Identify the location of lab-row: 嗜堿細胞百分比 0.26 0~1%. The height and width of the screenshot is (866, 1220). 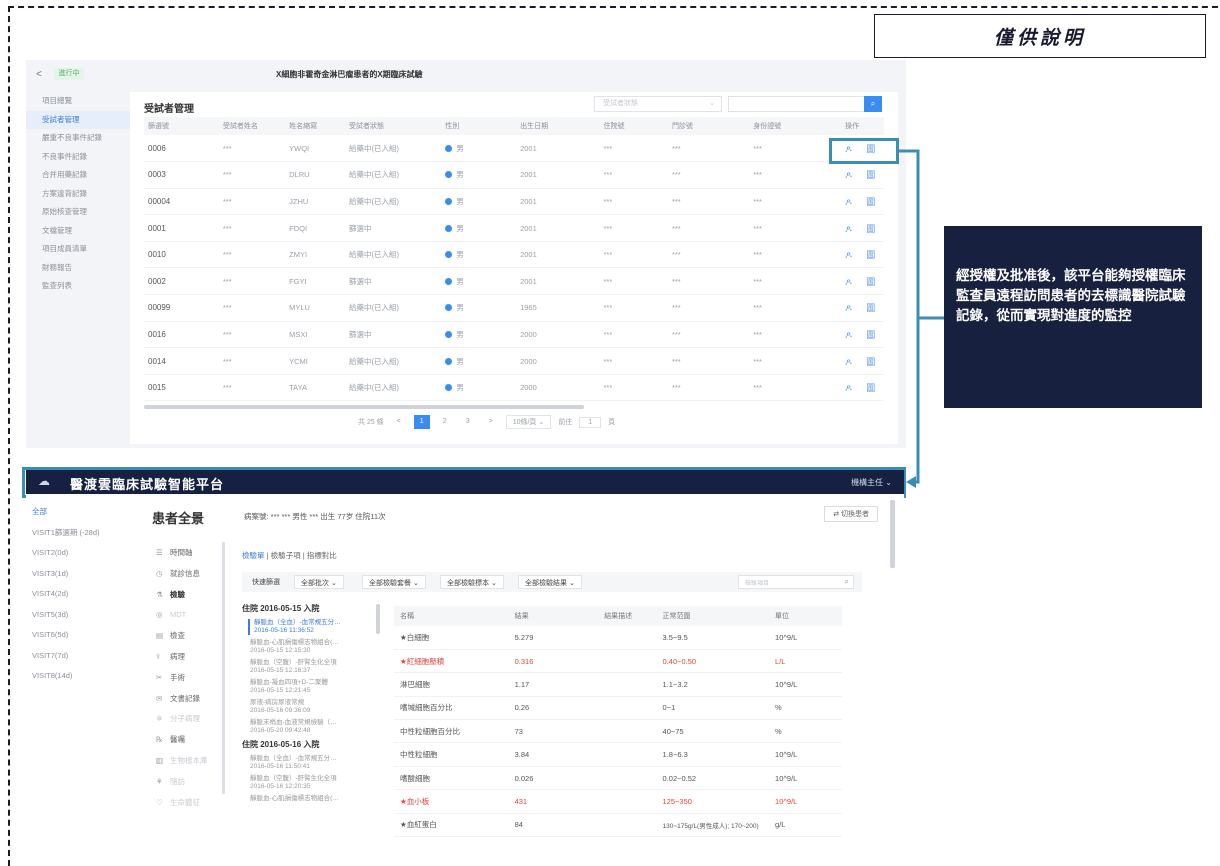
(618, 708).